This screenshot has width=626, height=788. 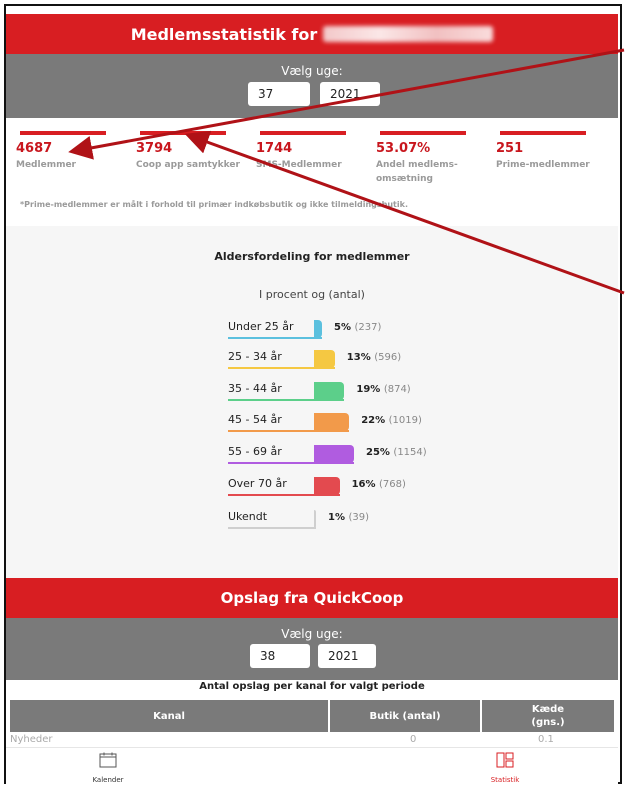 What do you see at coordinates (410, 452) in the screenshot?
I see `age-count: (1154)` at bounding box center [410, 452].